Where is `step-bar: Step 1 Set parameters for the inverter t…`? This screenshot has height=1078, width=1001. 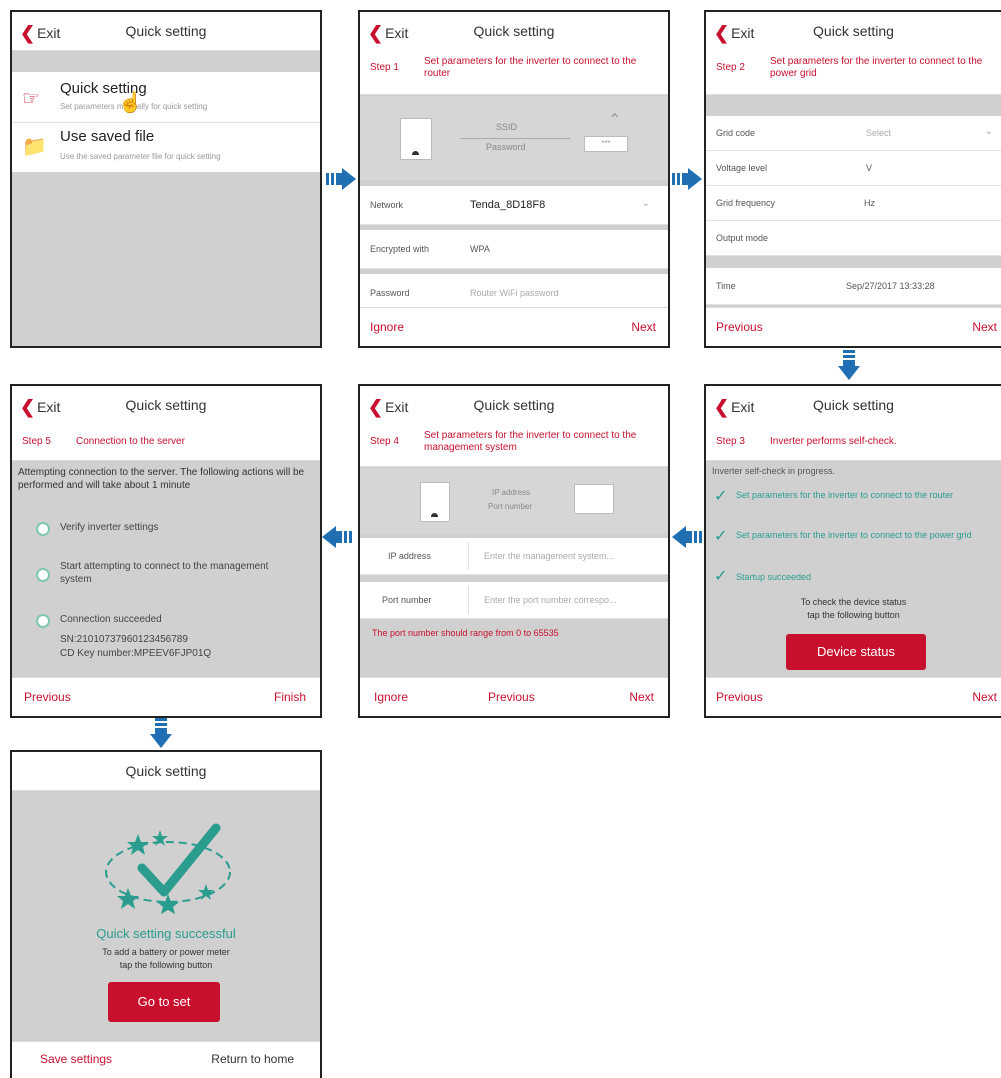 step-bar: Step 1 Set parameters for the inverter t… is located at coordinates (514, 72).